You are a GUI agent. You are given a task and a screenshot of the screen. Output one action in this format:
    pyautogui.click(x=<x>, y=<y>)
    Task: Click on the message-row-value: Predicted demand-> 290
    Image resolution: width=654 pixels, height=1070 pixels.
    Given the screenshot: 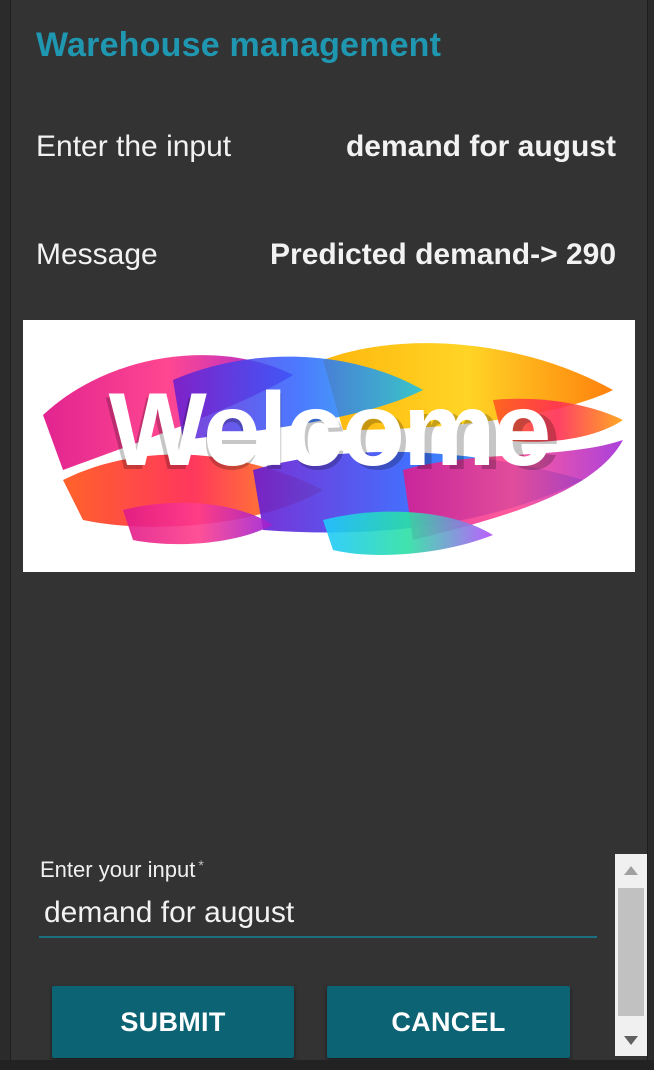 What is the action you would take?
    pyautogui.click(x=443, y=254)
    